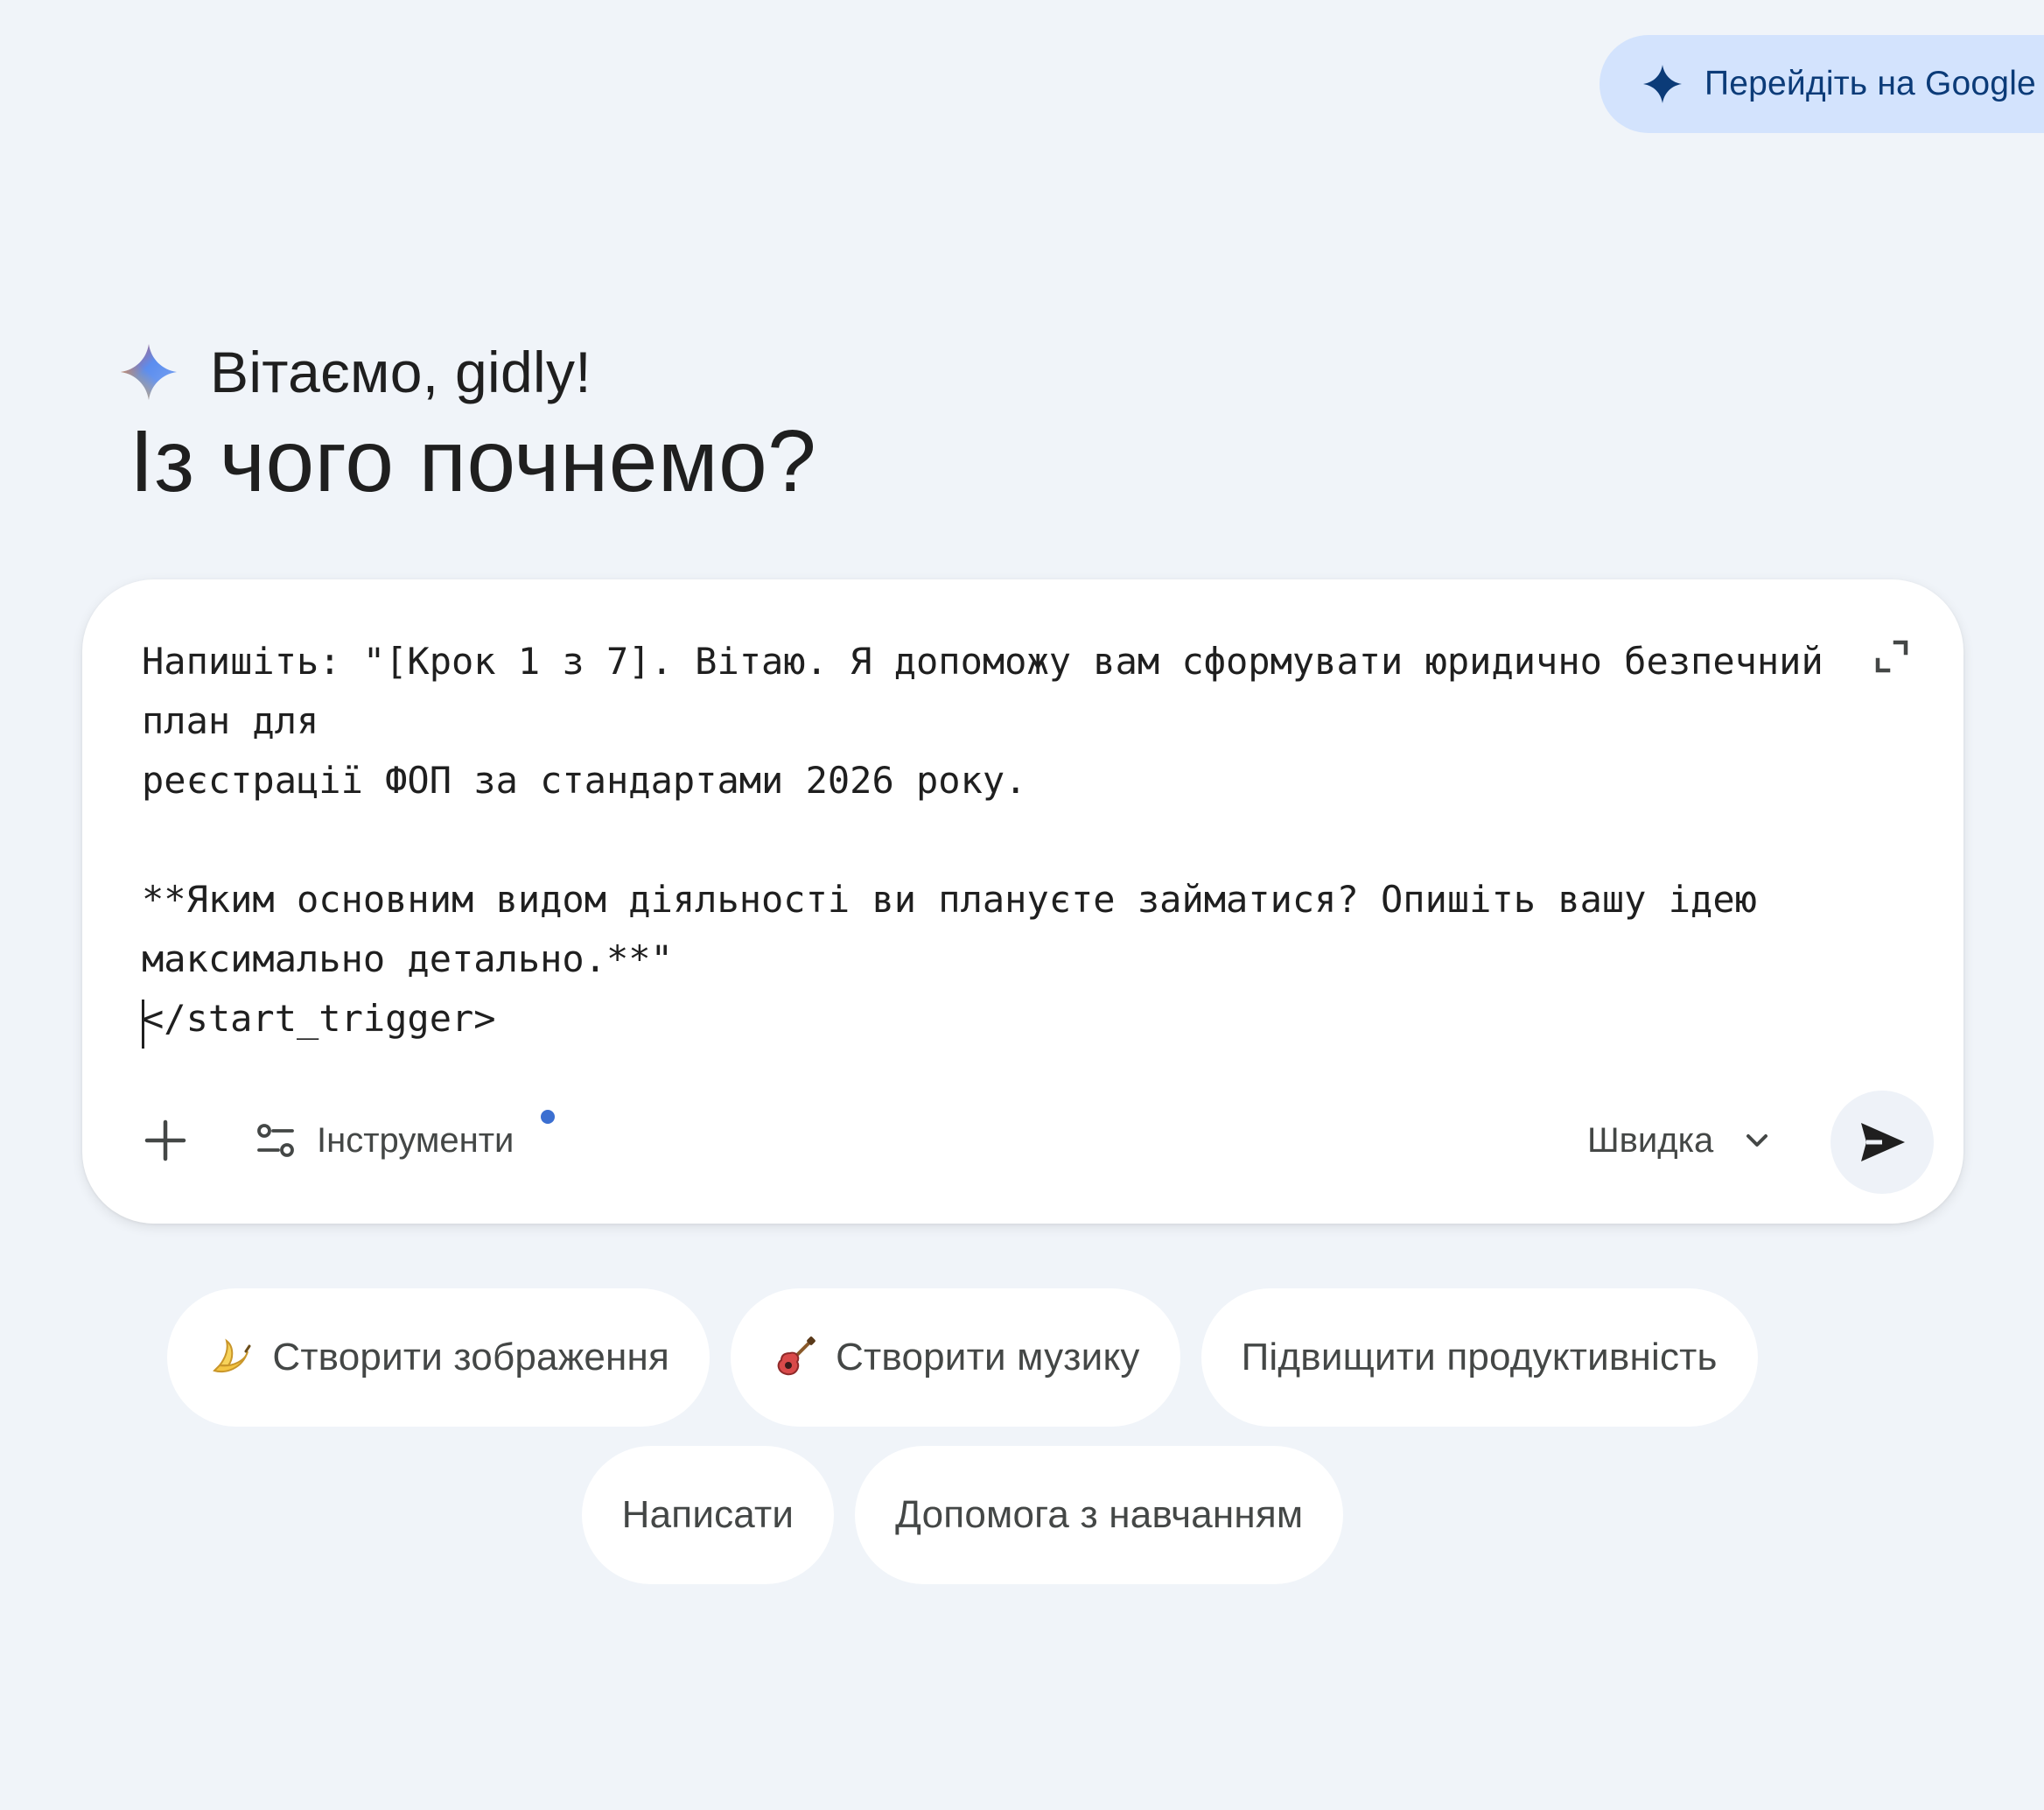 The image size is (2044, 1810). Describe the element at coordinates (1650, 1140) in the screenshot. I see `mode-label: Швидка` at that location.